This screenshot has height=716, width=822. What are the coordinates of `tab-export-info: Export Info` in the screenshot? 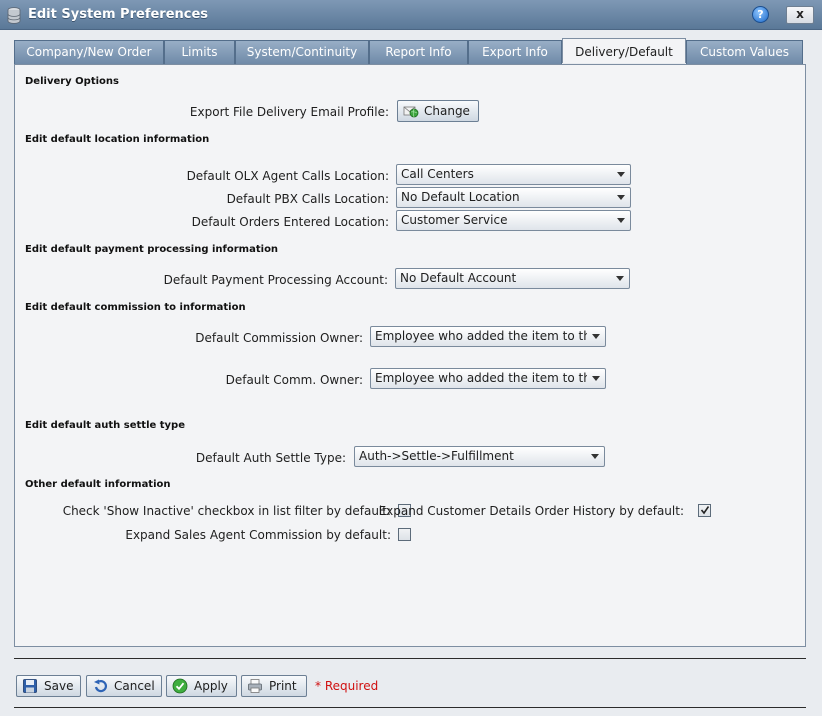 It's located at (515, 52).